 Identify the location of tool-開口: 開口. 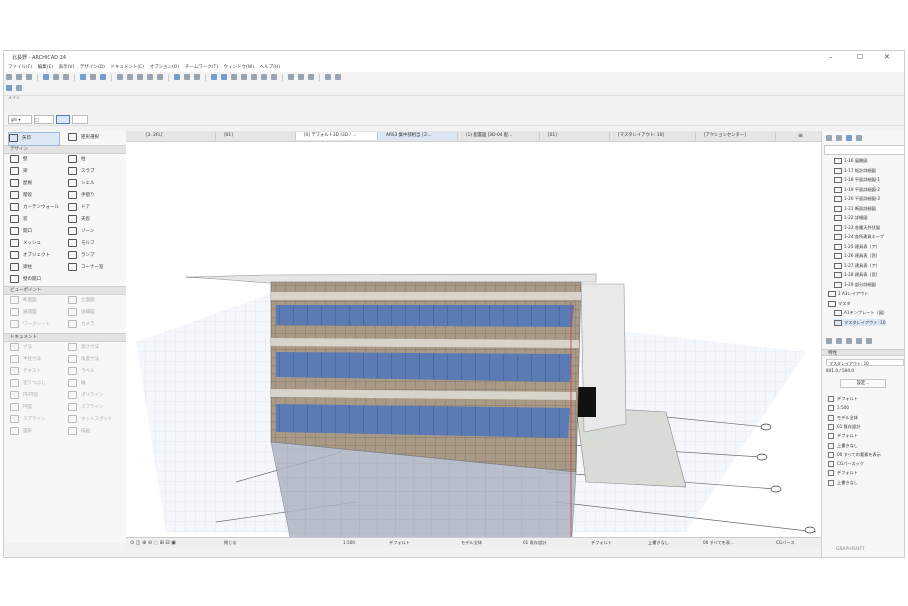
(39, 232).